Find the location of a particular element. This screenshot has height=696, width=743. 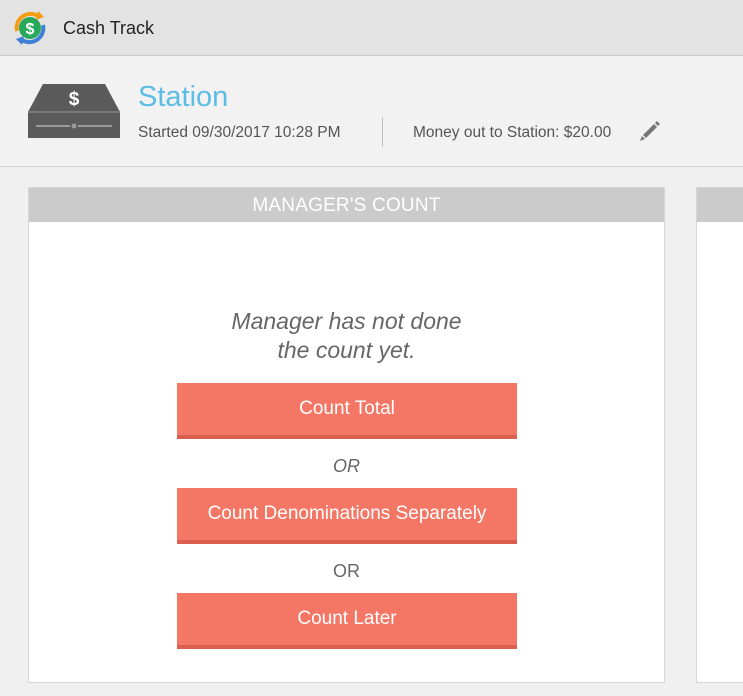

edit-money-out-button is located at coordinates (650, 131).